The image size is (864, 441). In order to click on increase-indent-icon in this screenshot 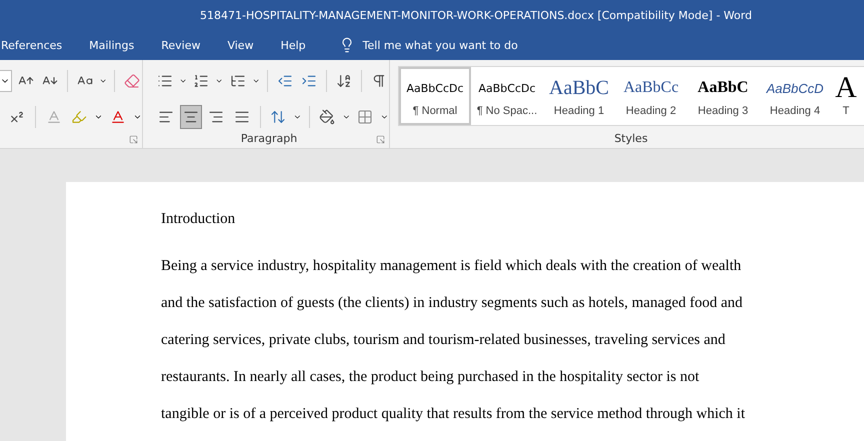, I will do `click(309, 81)`.